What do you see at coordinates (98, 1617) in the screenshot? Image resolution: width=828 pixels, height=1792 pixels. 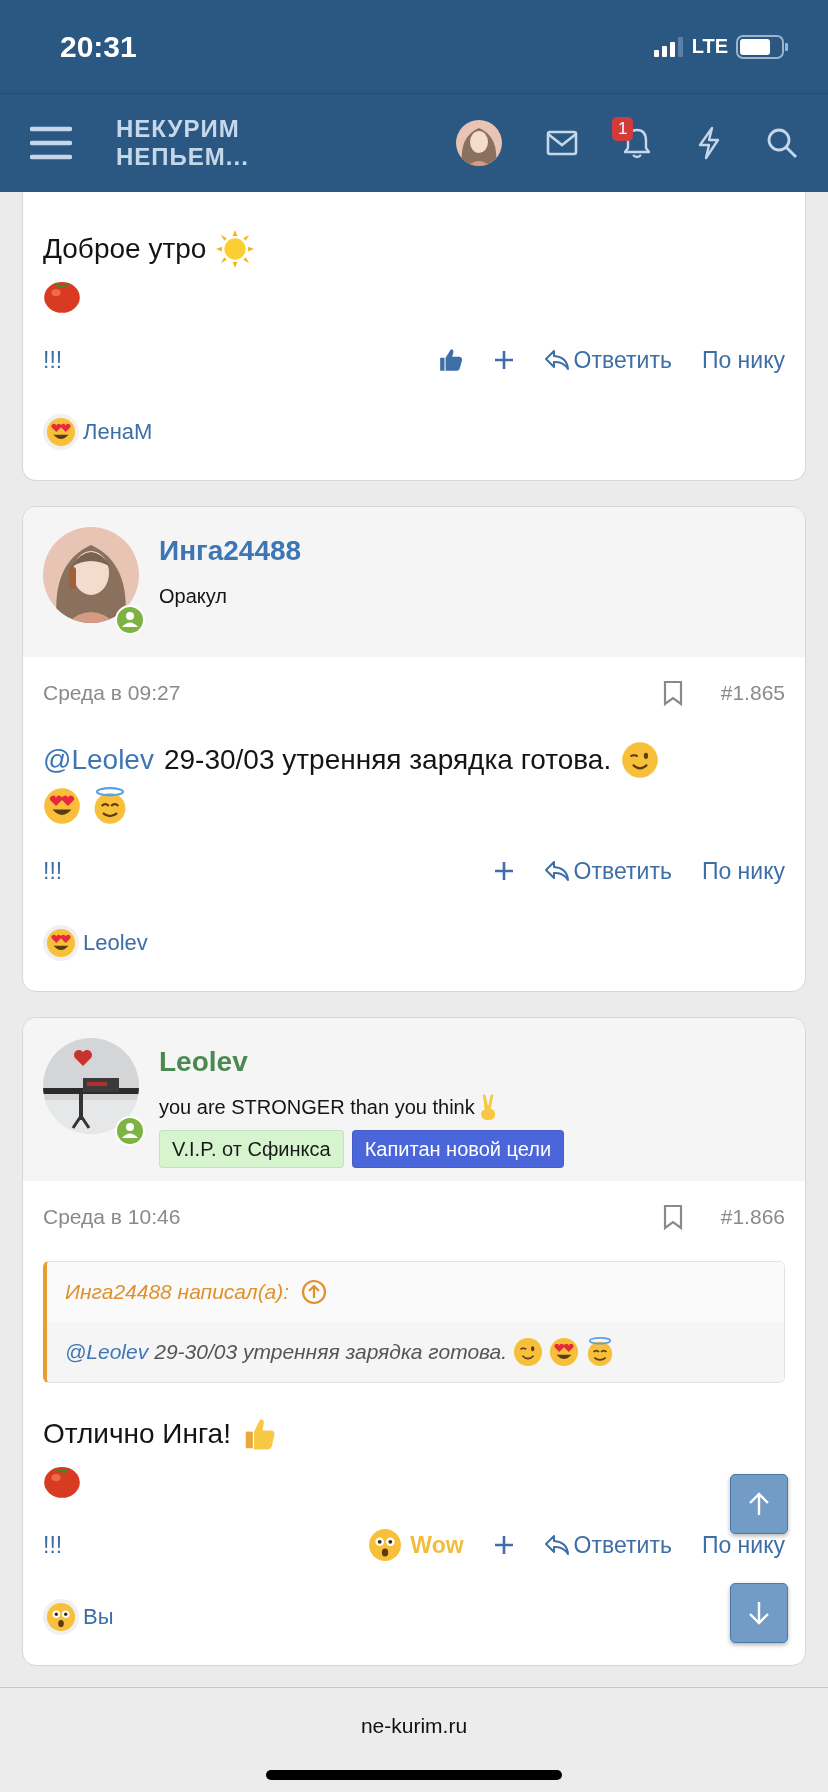 I see `reaction-user: Вы` at bounding box center [98, 1617].